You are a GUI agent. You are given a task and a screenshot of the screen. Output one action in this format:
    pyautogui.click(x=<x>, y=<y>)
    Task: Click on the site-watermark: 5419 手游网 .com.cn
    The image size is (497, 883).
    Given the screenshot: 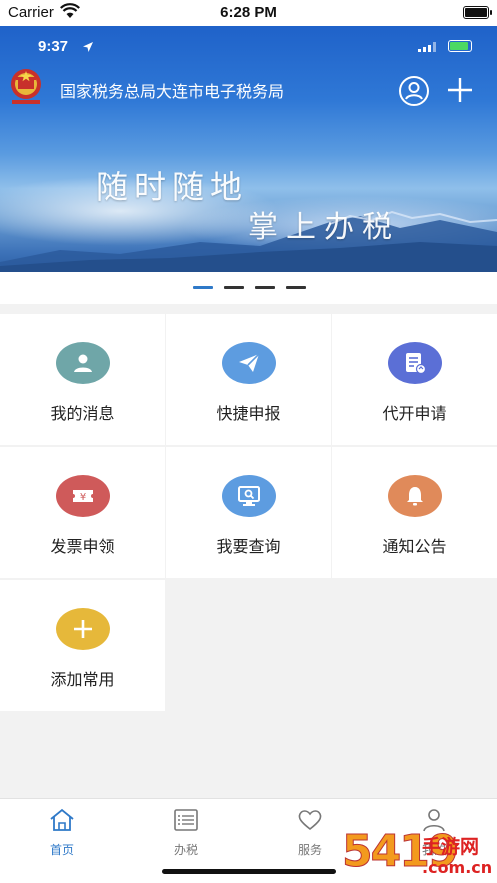 What is the action you would take?
    pyautogui.click(x=419, y=854)
    